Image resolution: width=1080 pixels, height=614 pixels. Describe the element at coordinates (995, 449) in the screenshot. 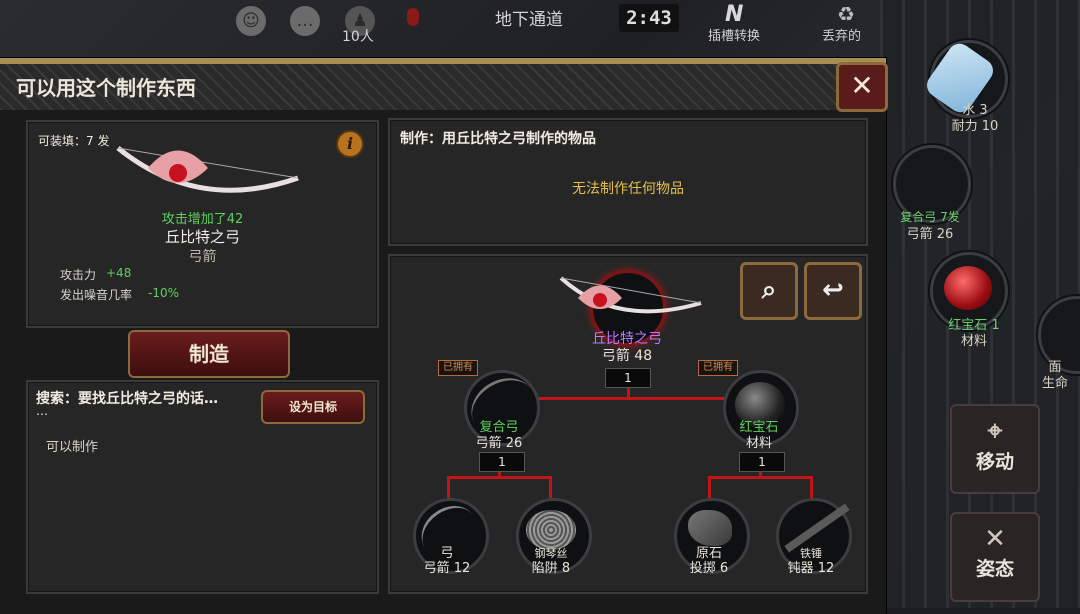

I see `move-button: ⌖ 移动` at that location.